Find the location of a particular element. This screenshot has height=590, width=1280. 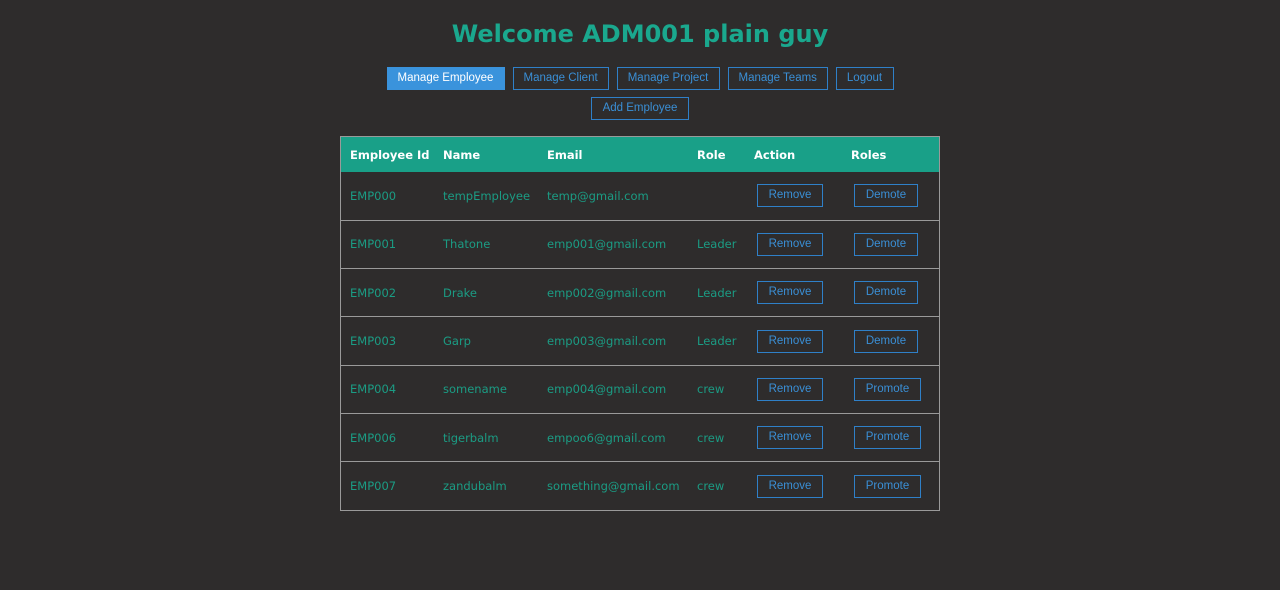

header-name: Name is located at coordinates (462, 154).